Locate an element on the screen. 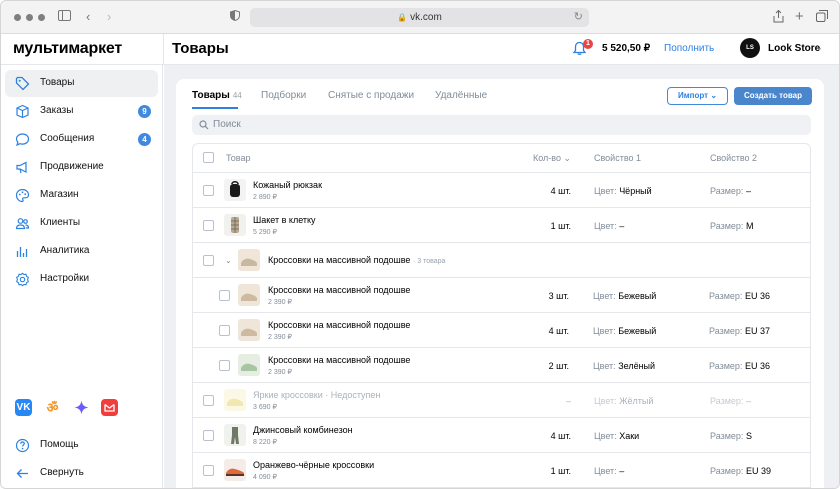 This screenshot has width=840, height=489. product-name: Яркие кроссовки · Недоступен is located at coordinates (316, 395).